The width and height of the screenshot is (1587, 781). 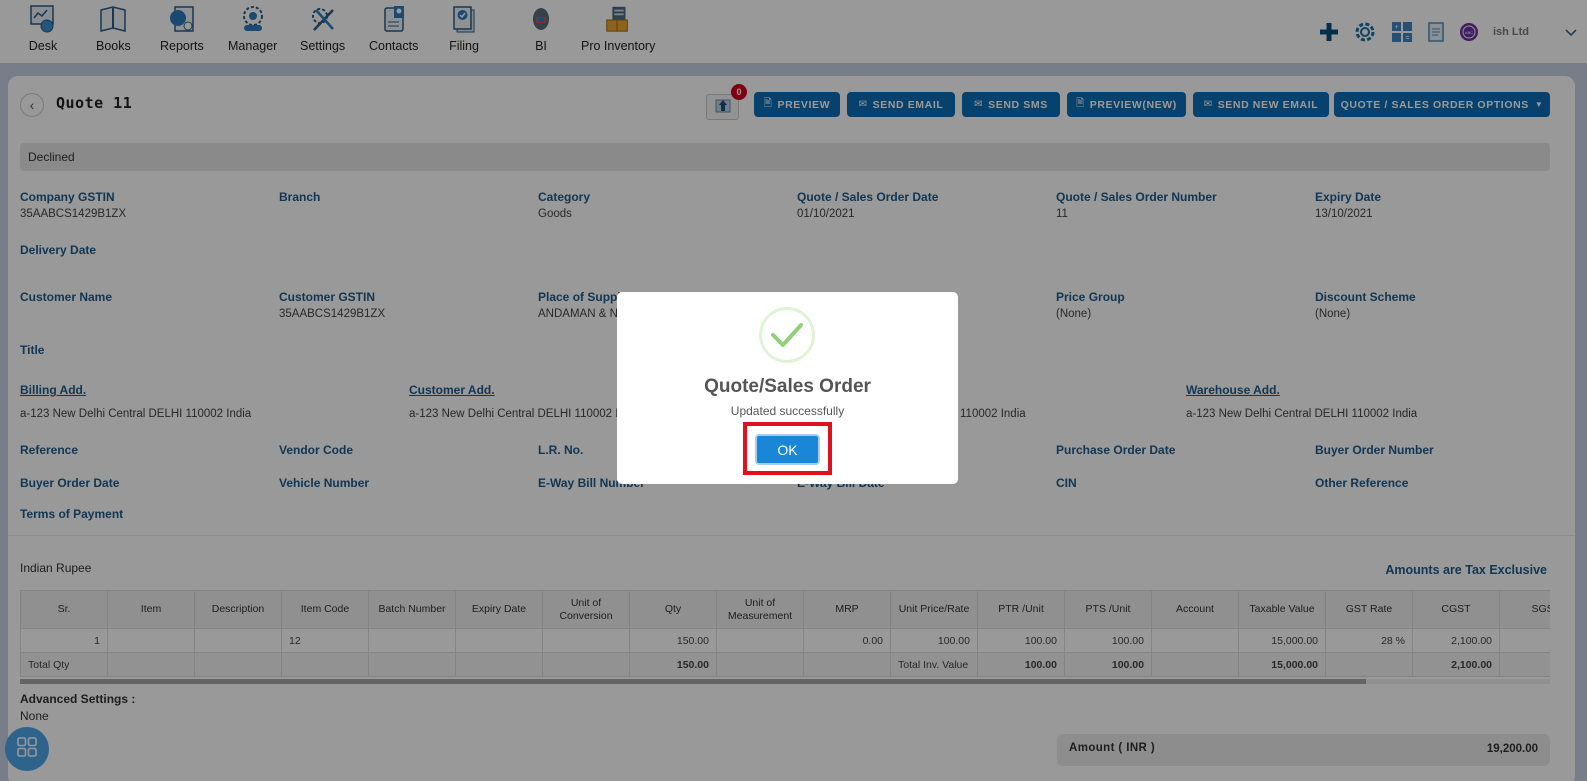 I want to click on success-check-icon, so click(x=787, y=335).